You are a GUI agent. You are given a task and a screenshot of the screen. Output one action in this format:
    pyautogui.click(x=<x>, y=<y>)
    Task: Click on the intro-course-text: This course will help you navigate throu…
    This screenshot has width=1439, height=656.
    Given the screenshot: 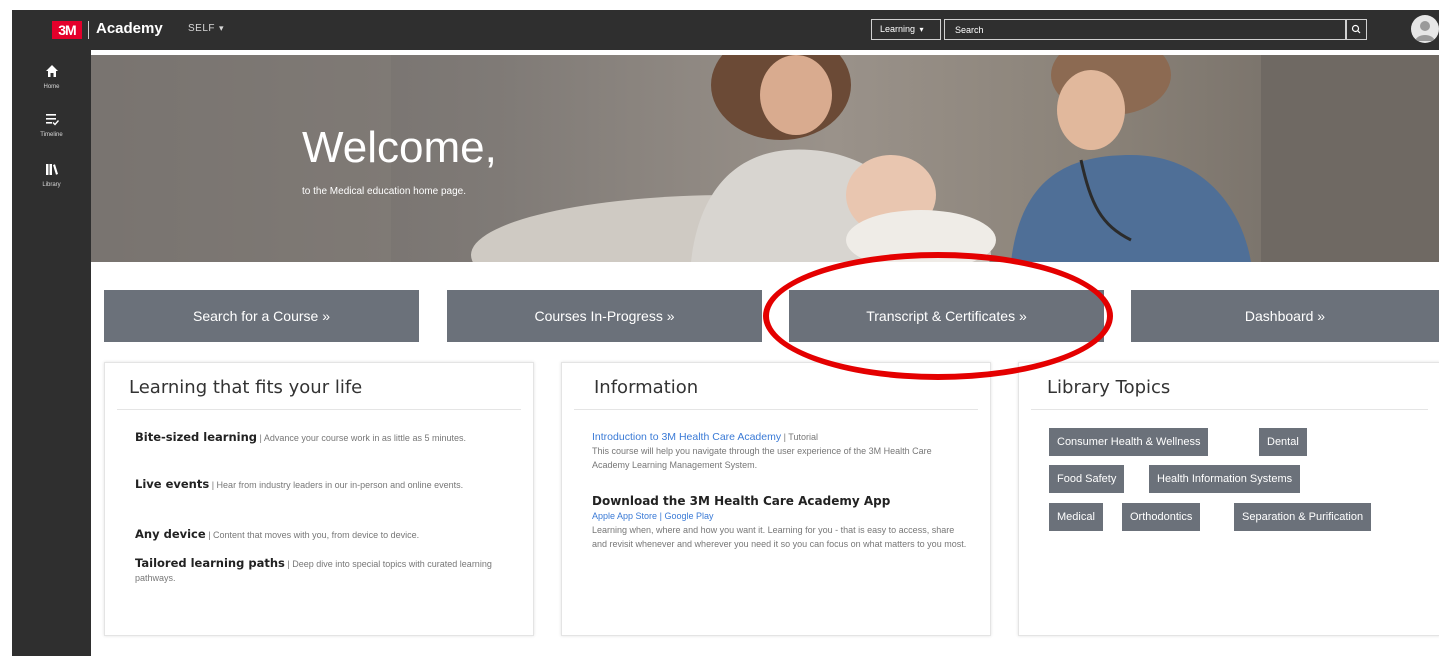 What is the action you would take?
    pyautogui.click(x=762, y=458)
    